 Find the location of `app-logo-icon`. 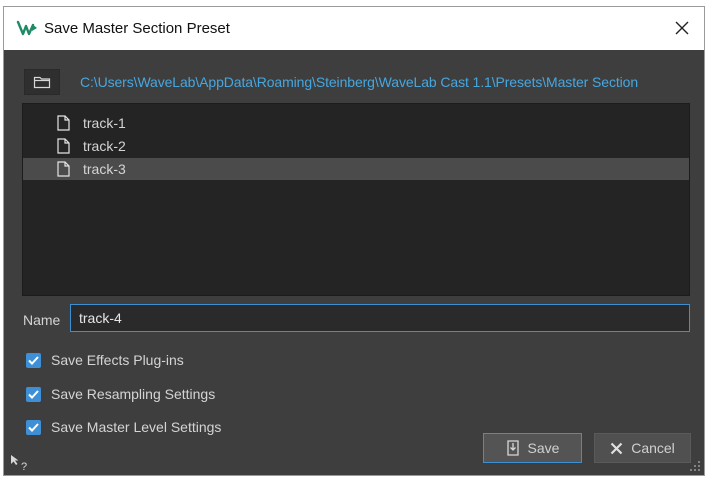

app-logo-icon is located at coordinates (26, 28).